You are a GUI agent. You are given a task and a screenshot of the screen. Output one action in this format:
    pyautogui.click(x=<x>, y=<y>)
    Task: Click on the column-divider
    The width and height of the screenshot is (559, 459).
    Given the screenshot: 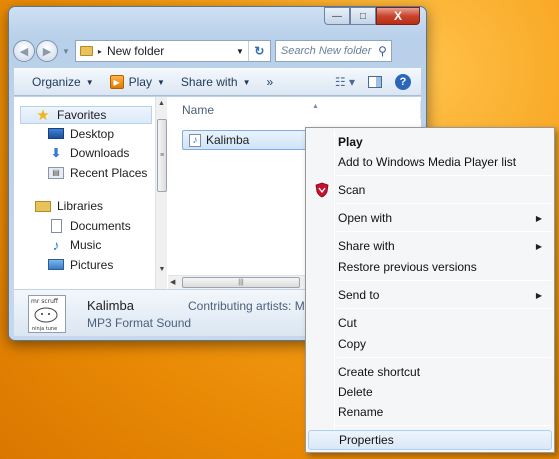 What is the action you would take?
    pyautogui.click(x=420, y=110)
    